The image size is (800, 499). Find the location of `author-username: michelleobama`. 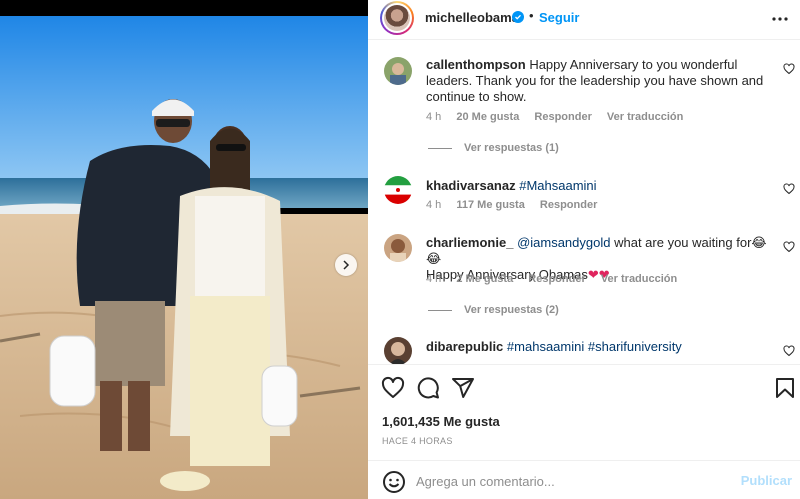

author-username: michelleobama is located at coordinates (472, 17).